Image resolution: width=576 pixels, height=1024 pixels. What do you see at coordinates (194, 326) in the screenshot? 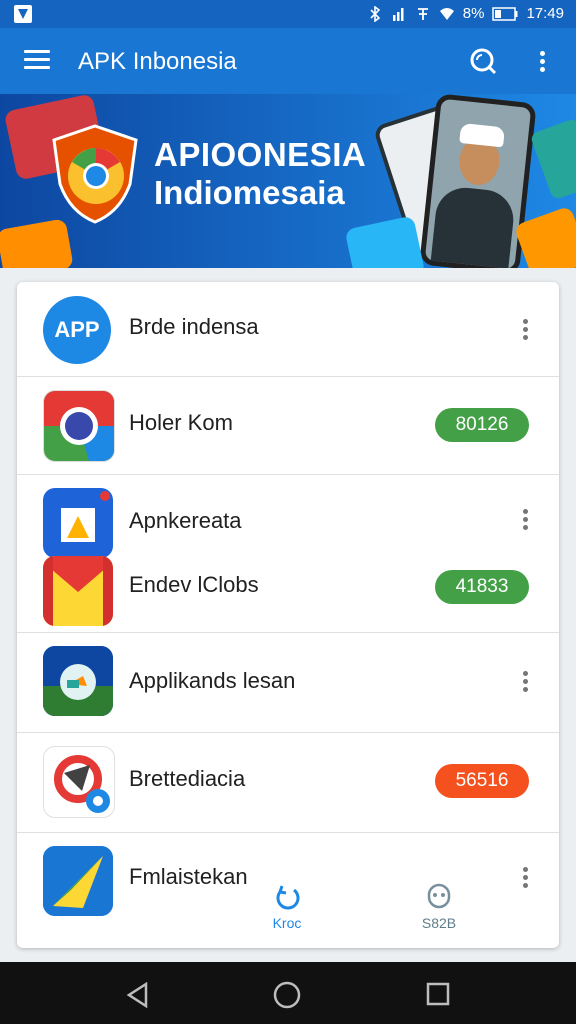
I see `app-name: Brde indensa` at bounding box center [194, 326].